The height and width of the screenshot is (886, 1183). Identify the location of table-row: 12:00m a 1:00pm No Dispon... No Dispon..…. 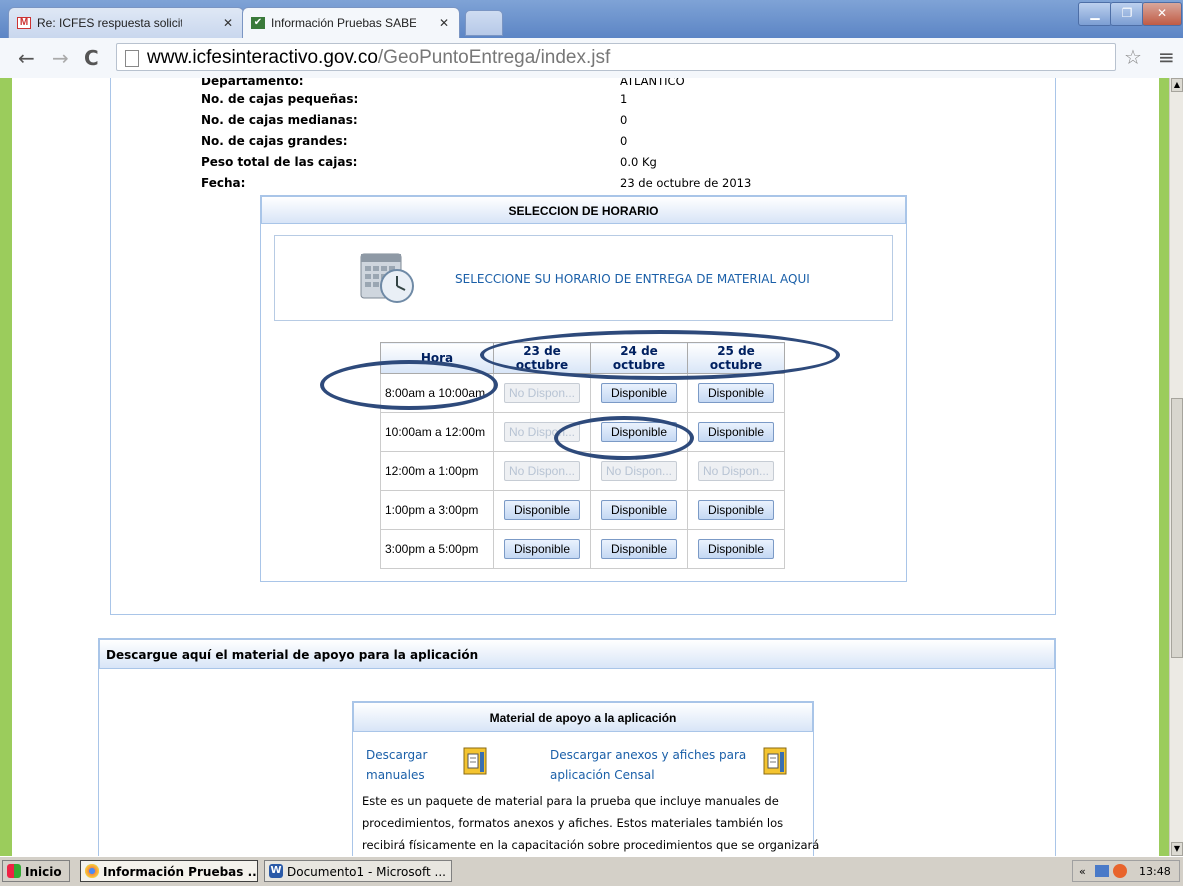
(582, 471).